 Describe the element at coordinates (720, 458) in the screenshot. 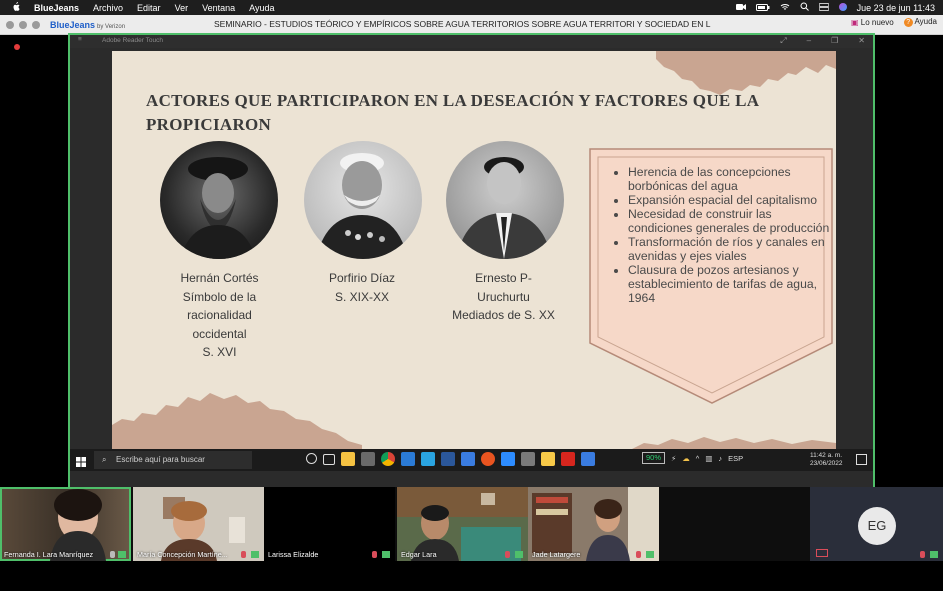

I see `volume-icon: ♪` at that location.